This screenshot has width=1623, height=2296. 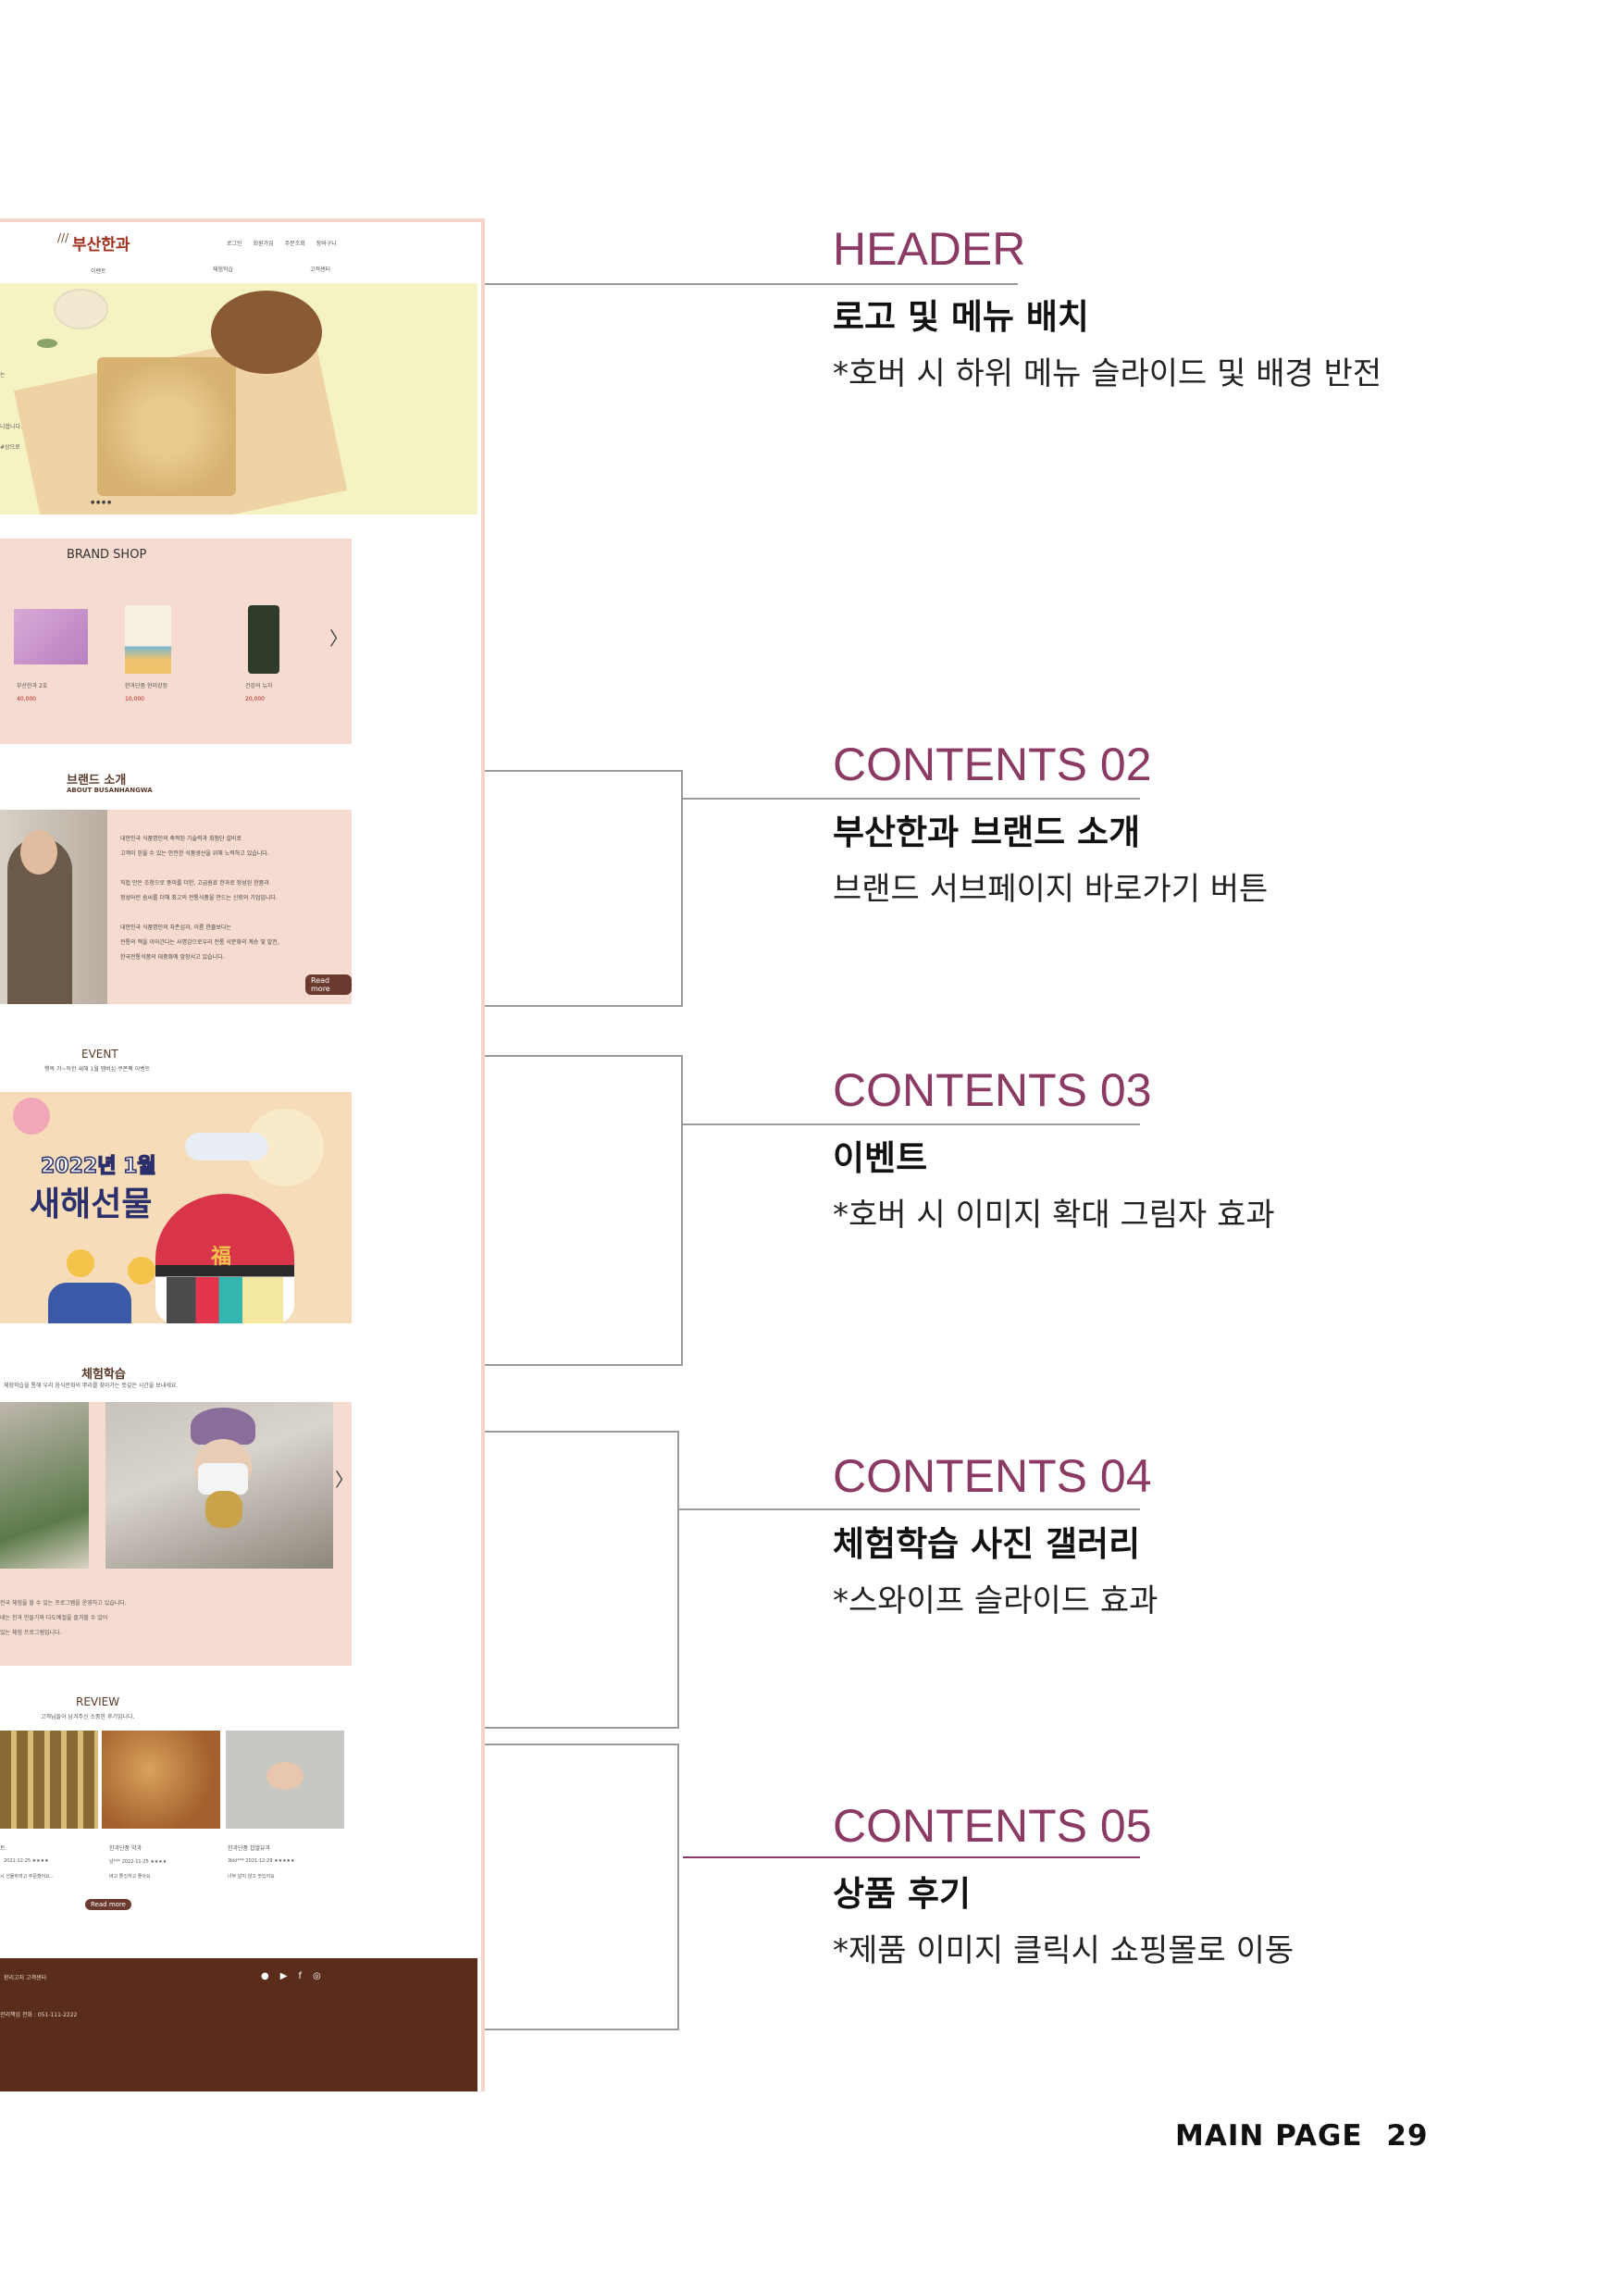 What do you see at coordinates (225, 1300) in the screenshot?
I see `banner-bag-stripes` at bounding box center [225, 1300].